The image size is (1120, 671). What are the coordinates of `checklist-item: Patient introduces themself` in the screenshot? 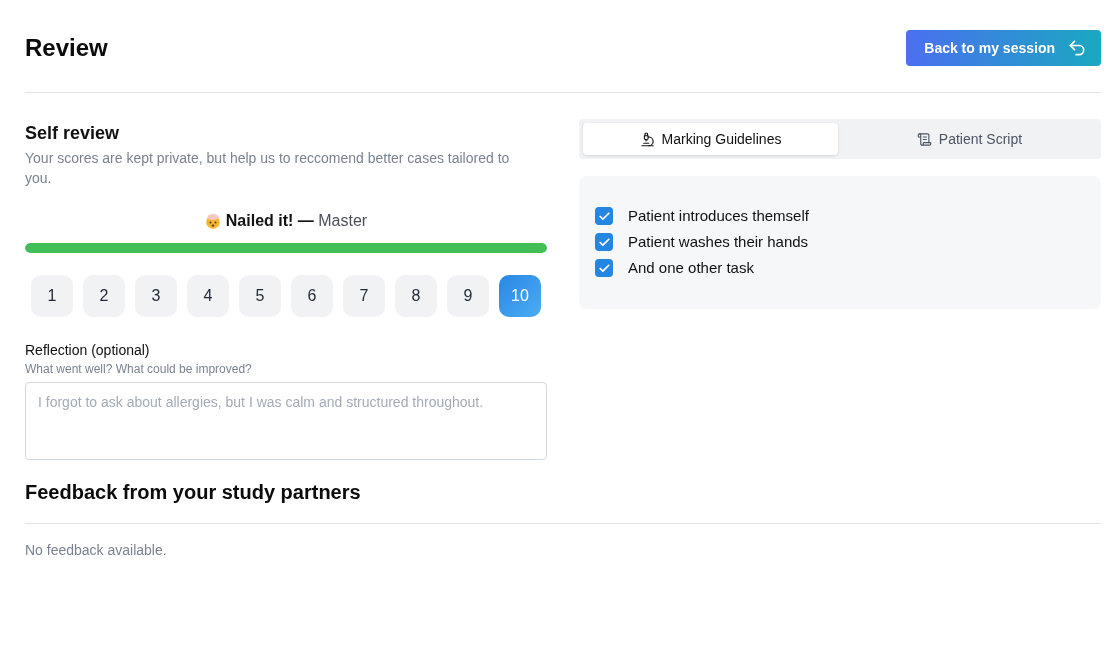 It's located at (718, 216).